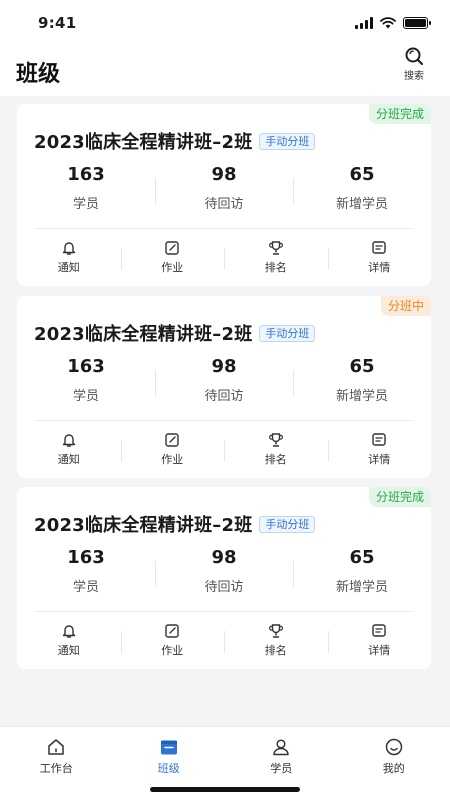 This screenshot has width=450, height=800. What do you see at coordinates (56, 768) in the screenshot?
I see `tab-workbench: 工作台` at bounding box center [56, 768].